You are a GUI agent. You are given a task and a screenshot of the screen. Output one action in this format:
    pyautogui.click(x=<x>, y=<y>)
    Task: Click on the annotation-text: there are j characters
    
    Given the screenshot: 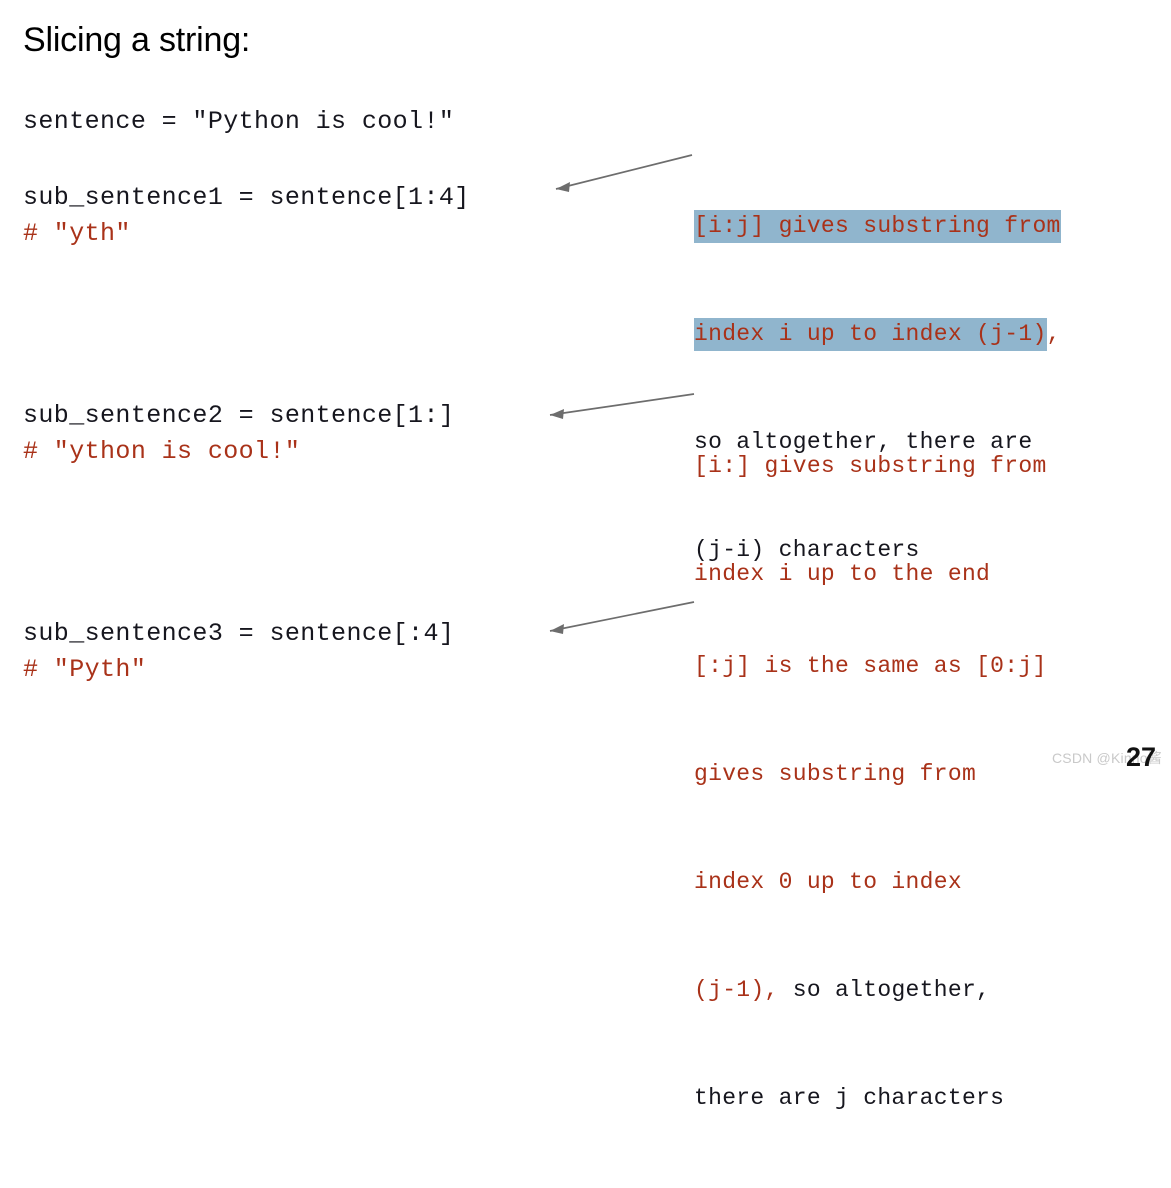 What is the action you would take?
    pyautogui.click(x=849, y=1098)
    